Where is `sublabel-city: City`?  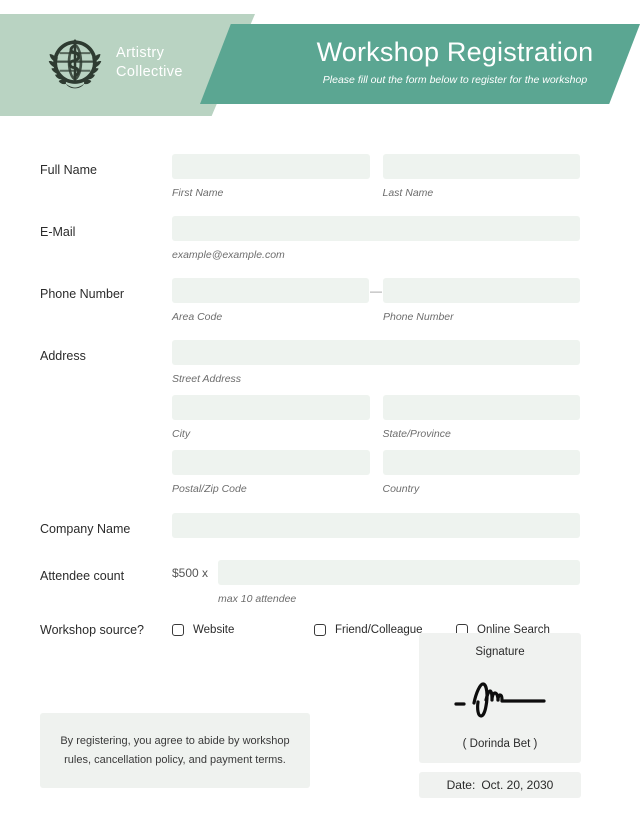
sublabel-city: City is located at coordinates (181, 434).